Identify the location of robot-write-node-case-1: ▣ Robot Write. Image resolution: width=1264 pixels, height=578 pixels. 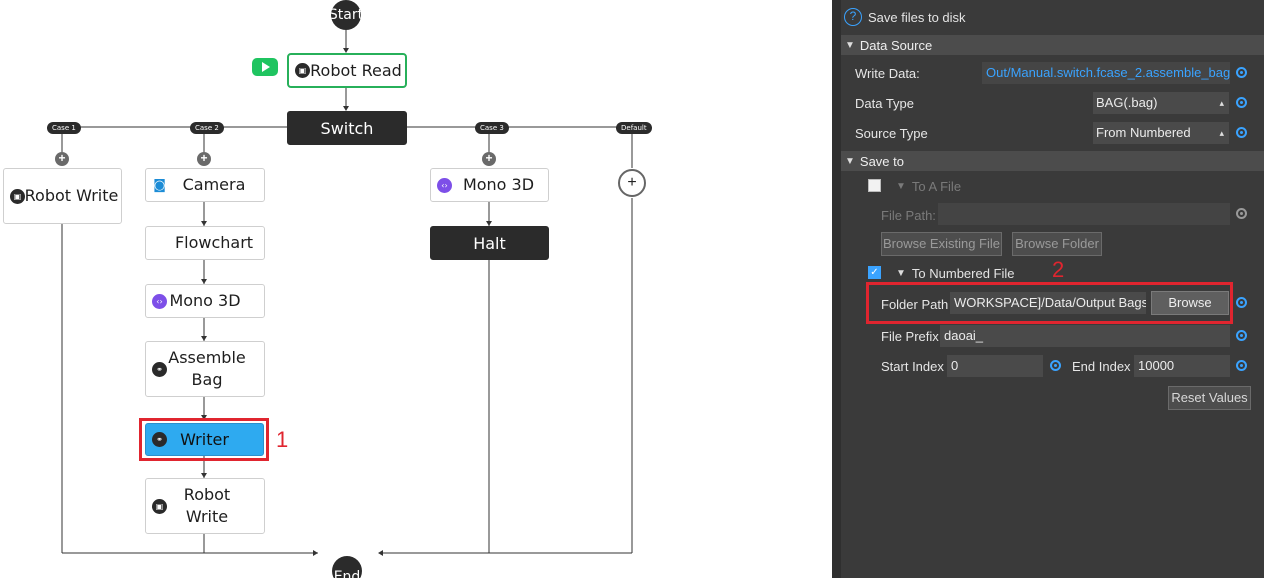
(62, 196).